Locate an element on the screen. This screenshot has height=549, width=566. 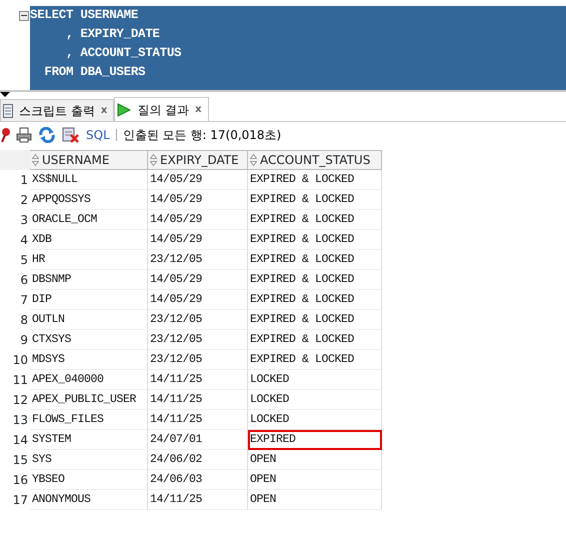
table-cell: CTXSYS is located at coordinates (89, 340).